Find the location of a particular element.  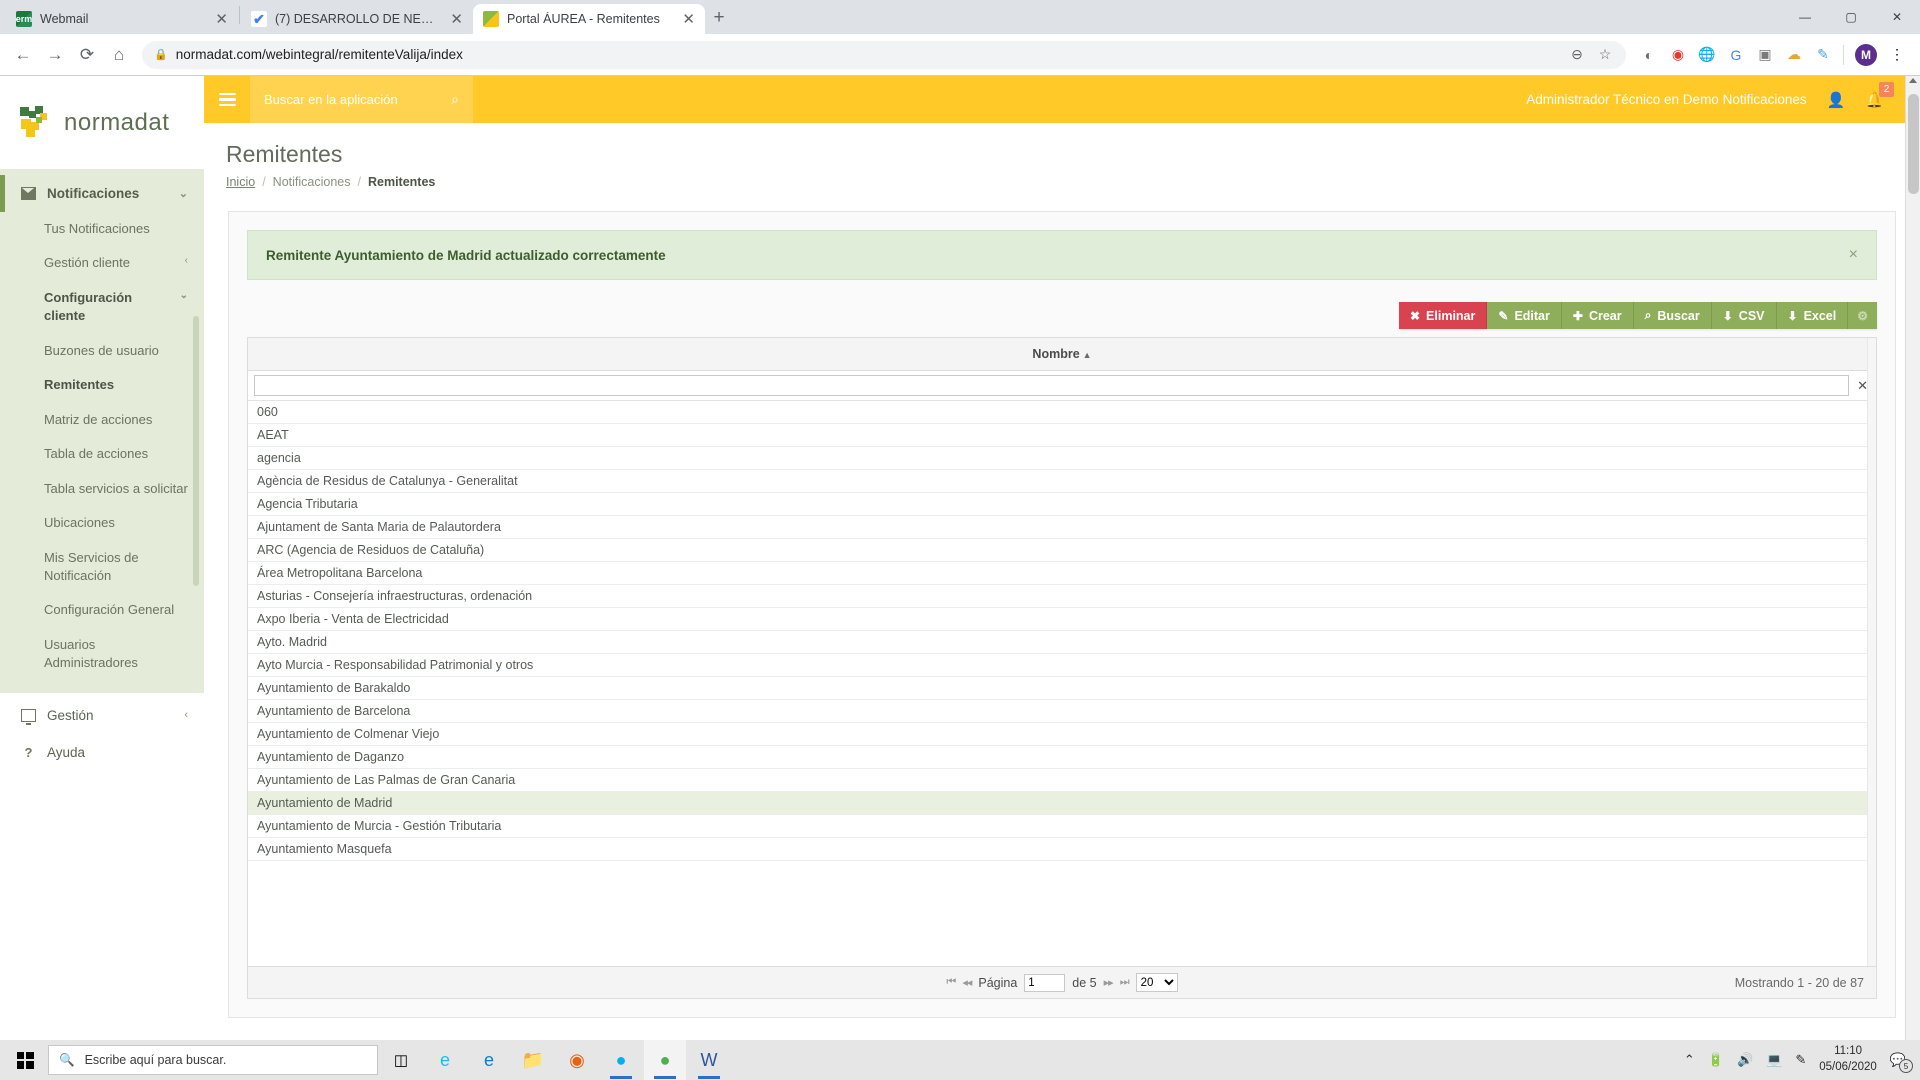

sidebar-item-ayuda: ? Ayuda is located at coordinates (102, 752).